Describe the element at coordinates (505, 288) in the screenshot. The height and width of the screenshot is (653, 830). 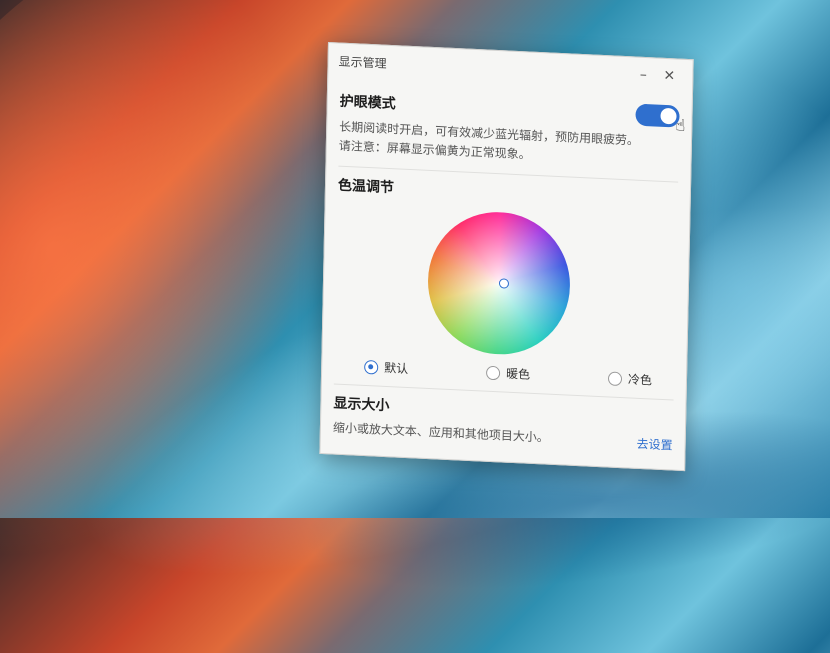
I see `color-wheel-area` at that location.